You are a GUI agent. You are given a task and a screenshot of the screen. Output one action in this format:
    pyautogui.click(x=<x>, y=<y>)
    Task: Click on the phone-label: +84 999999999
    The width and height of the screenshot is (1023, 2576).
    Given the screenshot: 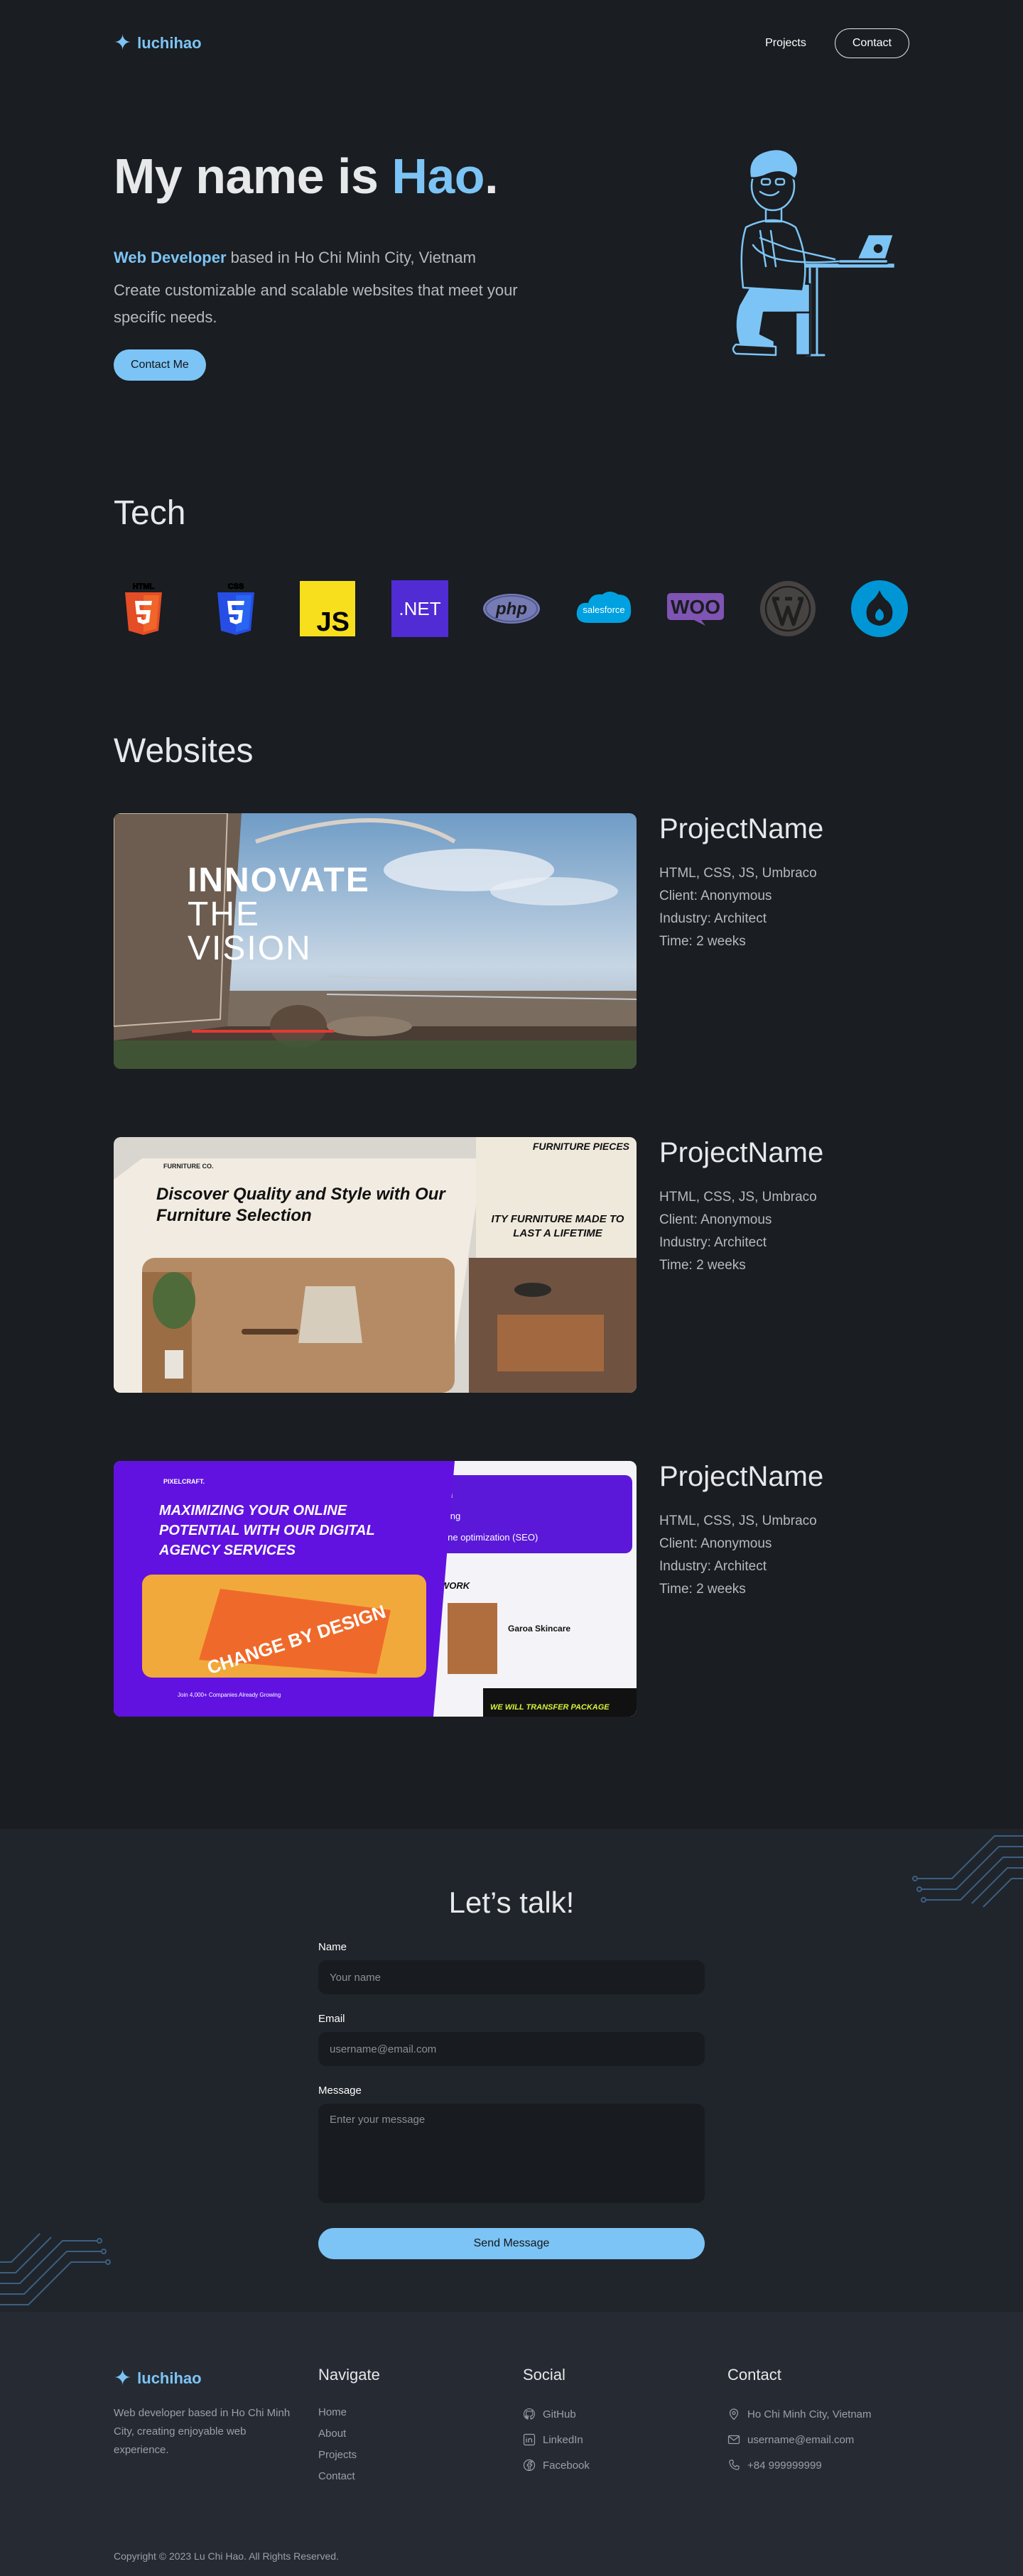 What is the action you would take?
    pyautogui.click(x=784, y=2466)
    